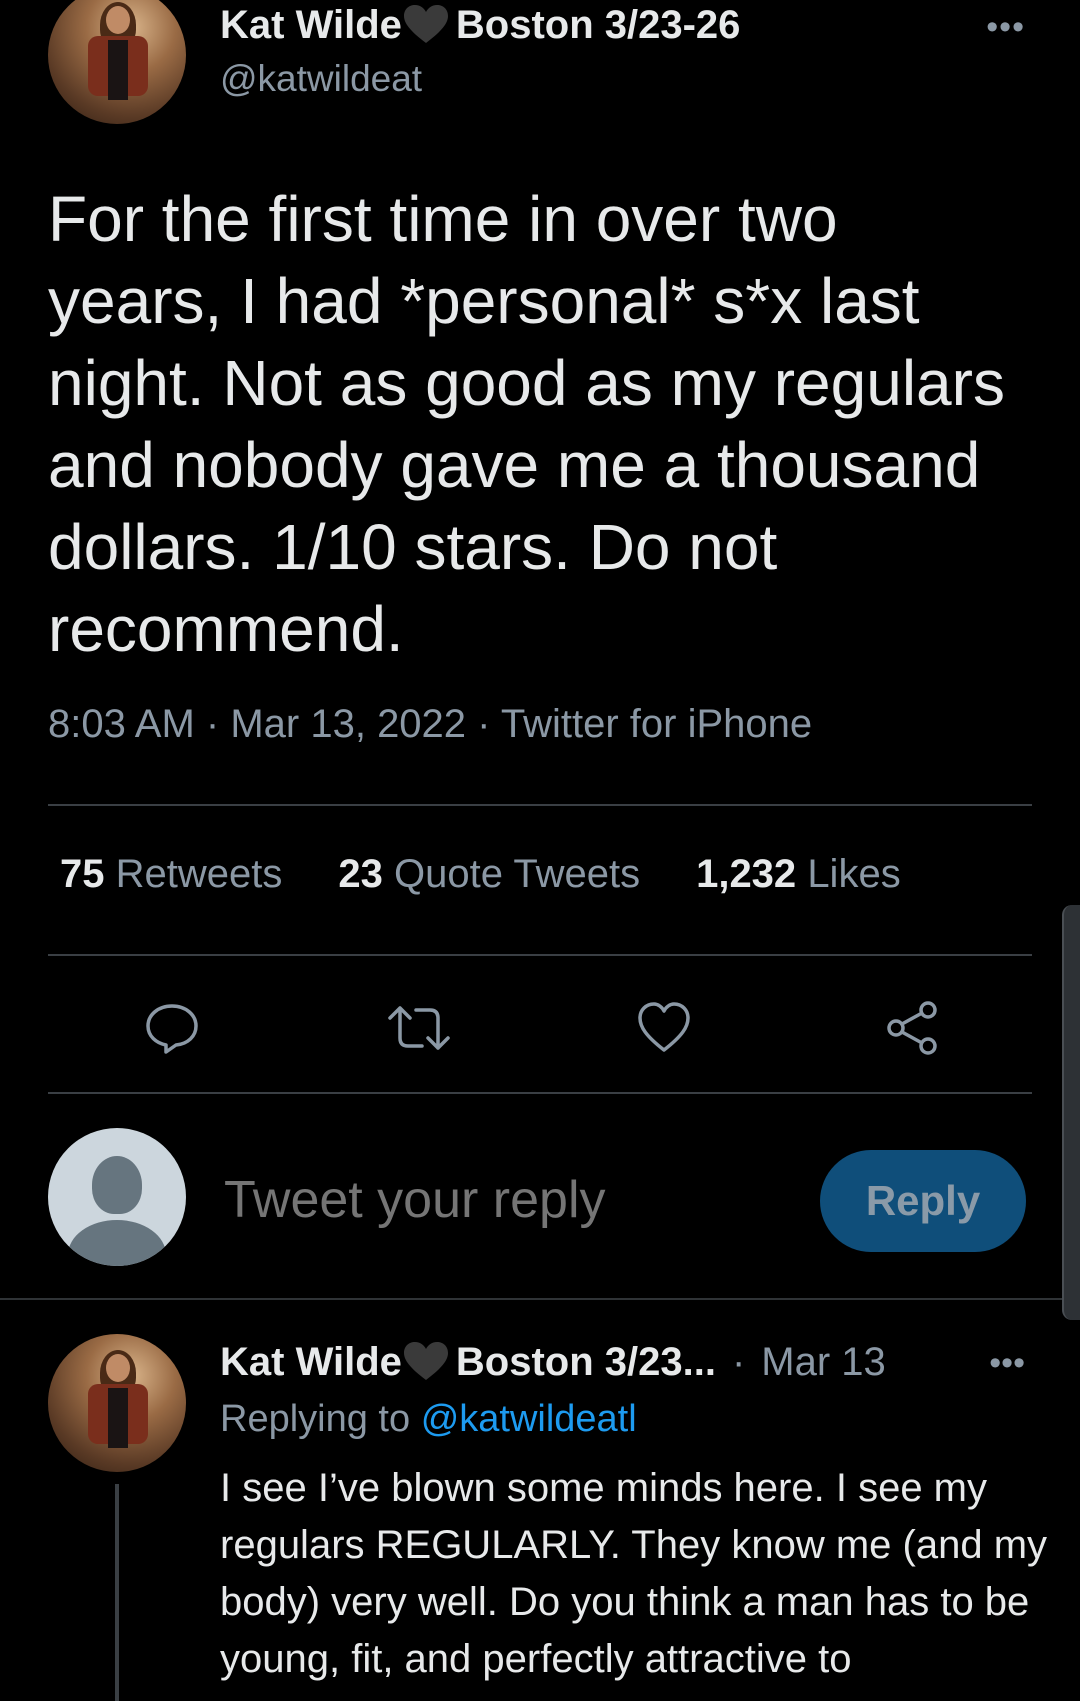 The height and width of the screenshot is (1701, 1080). What do you see at coordinates (854, 874) in the screenshot?
I see `likes-label: Likes` at bounding box center [854, 874].